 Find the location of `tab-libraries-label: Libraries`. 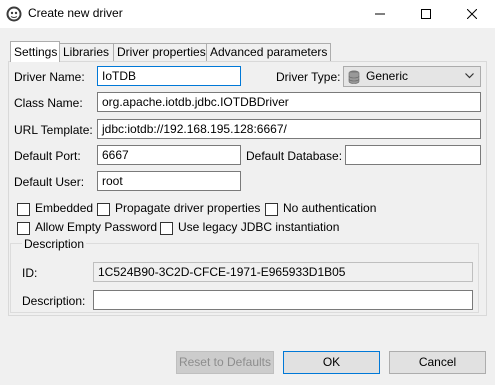

tab-libraries-label: Libraries is located at coordinates (86, 52).